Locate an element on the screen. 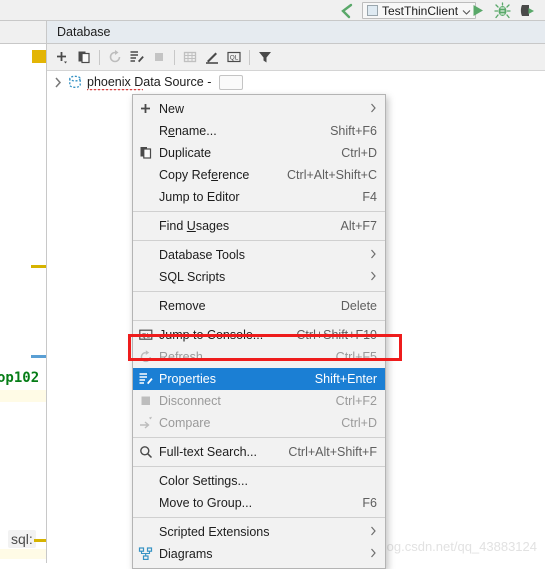 This screenshot has height=569, width=545. copy-icon is located at coordinates (146, 153).